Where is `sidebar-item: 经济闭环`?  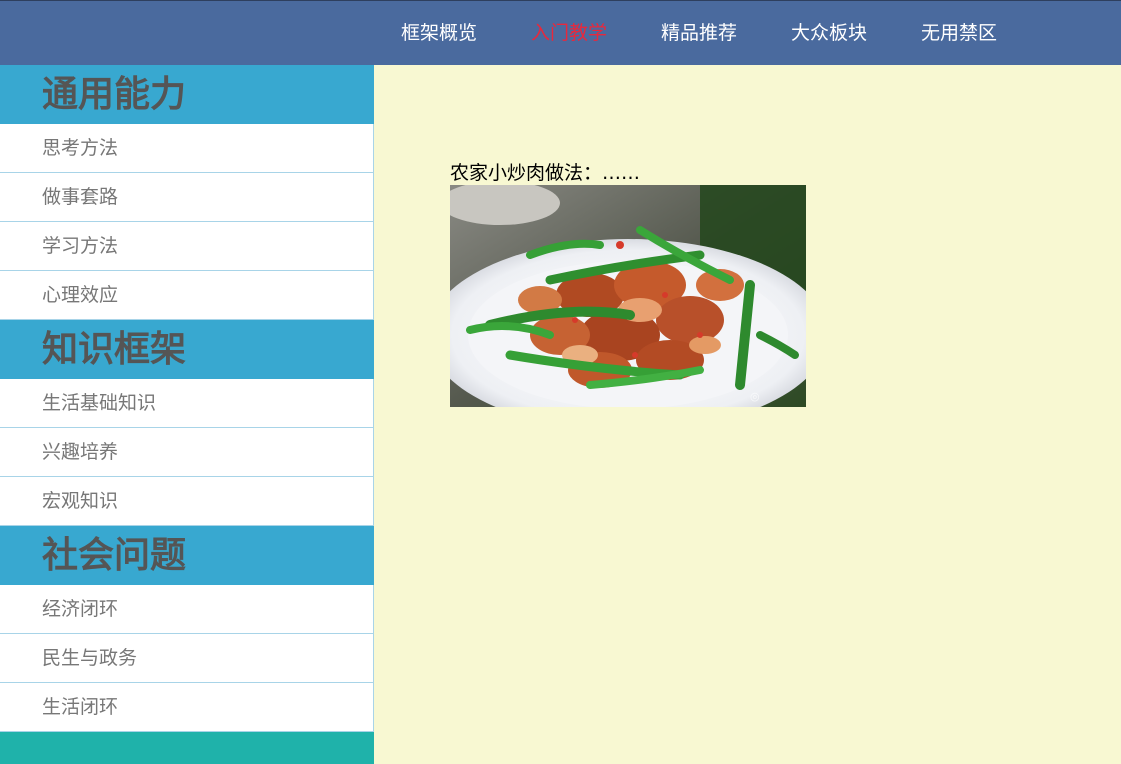 sidebar-item: 经济闭环 is located at coordinates (187, 609).